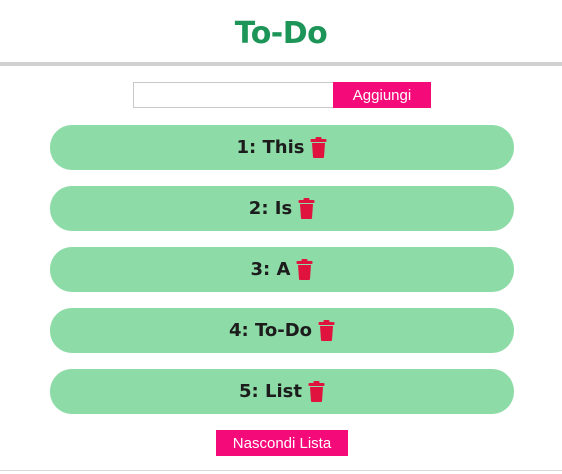 The image size is (562, 474). I want to click on todo-item: 4: To-Do, so click(282, 330).